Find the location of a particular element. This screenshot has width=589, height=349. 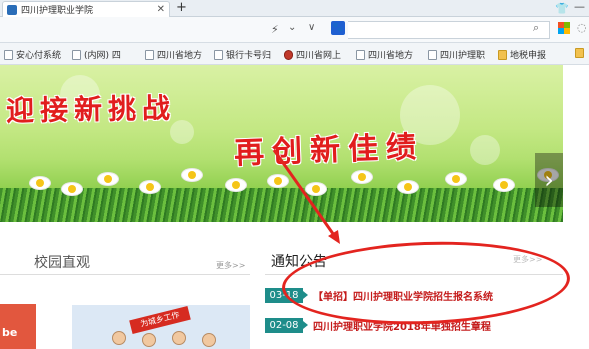

annotation-arrow-head is located at coordinates (334, 237).